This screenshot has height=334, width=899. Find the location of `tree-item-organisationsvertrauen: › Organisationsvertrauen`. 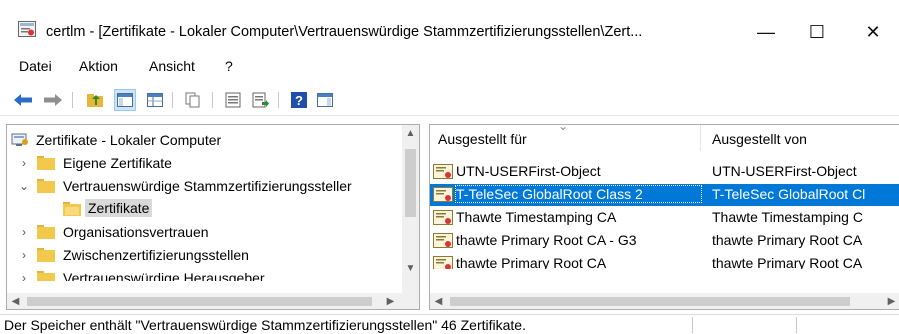

tree-item-organisationsvertrauen: › Organisationsvertrauen is located at coordinates (204, 232).